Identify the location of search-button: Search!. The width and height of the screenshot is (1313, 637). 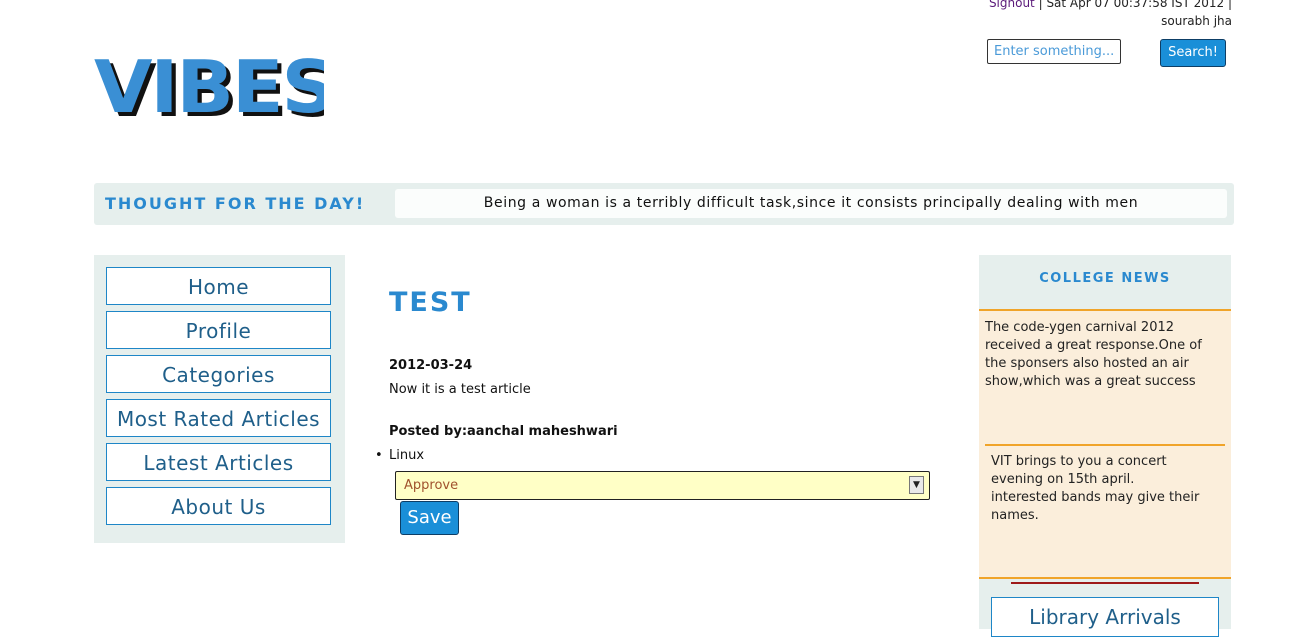
(1193, 53).